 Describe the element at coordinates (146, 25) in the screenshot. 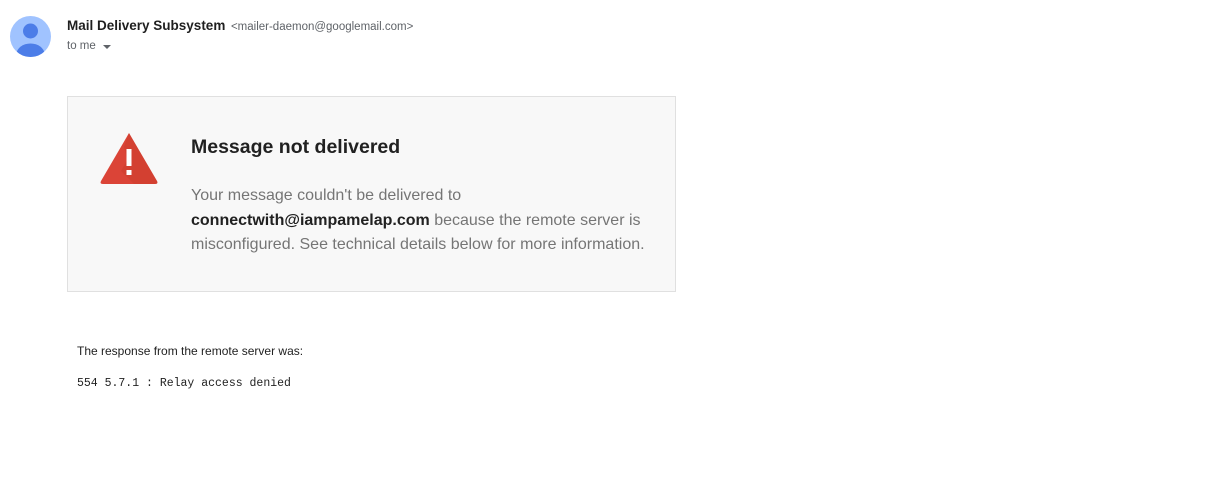

I see `sender-name: Mail Delivery Subsystem` at that location.